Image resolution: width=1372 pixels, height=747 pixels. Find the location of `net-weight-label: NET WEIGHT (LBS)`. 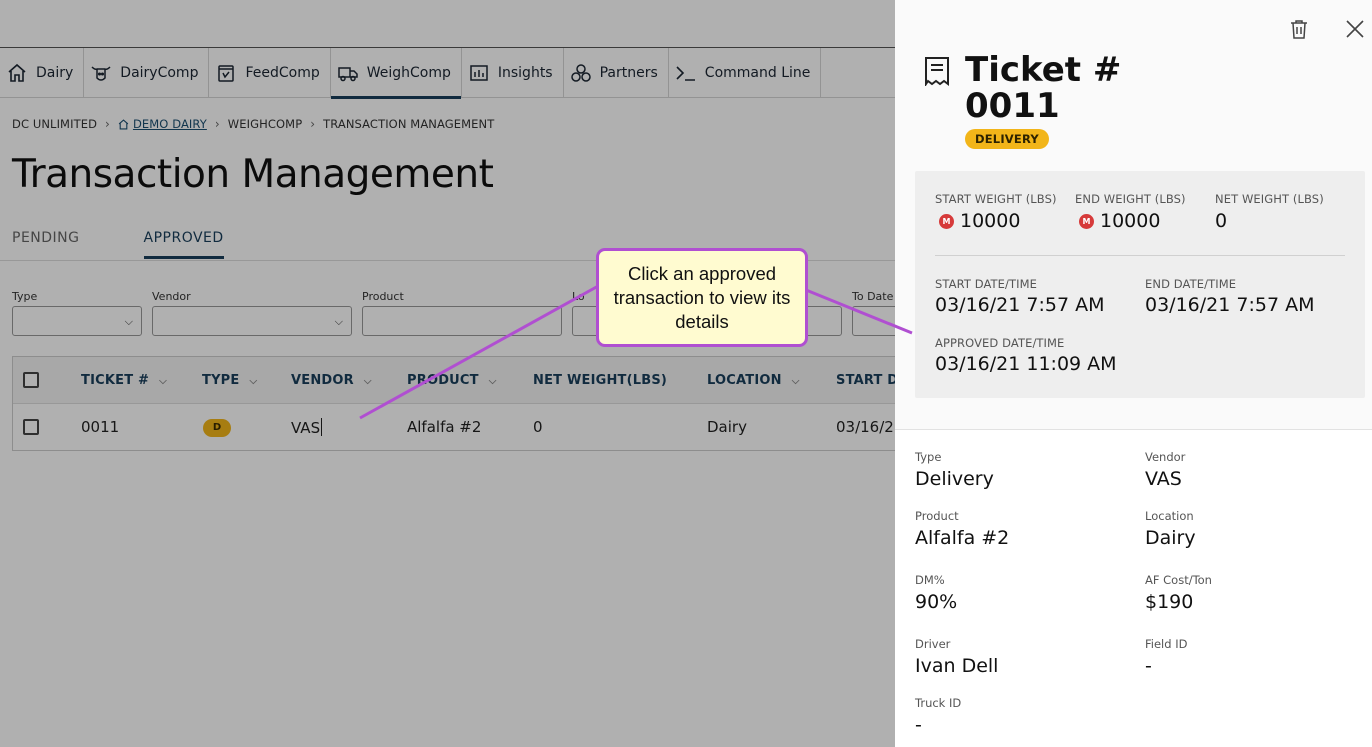

net-weight-label: NET WEIGHT (LBS) is located at coordinates (1269, 199).